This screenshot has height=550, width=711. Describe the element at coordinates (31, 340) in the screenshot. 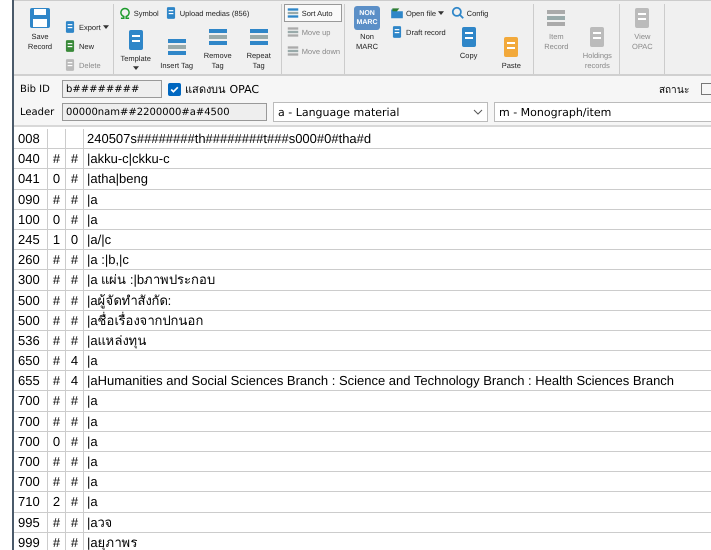

I see `table-cell: 536` at that location.